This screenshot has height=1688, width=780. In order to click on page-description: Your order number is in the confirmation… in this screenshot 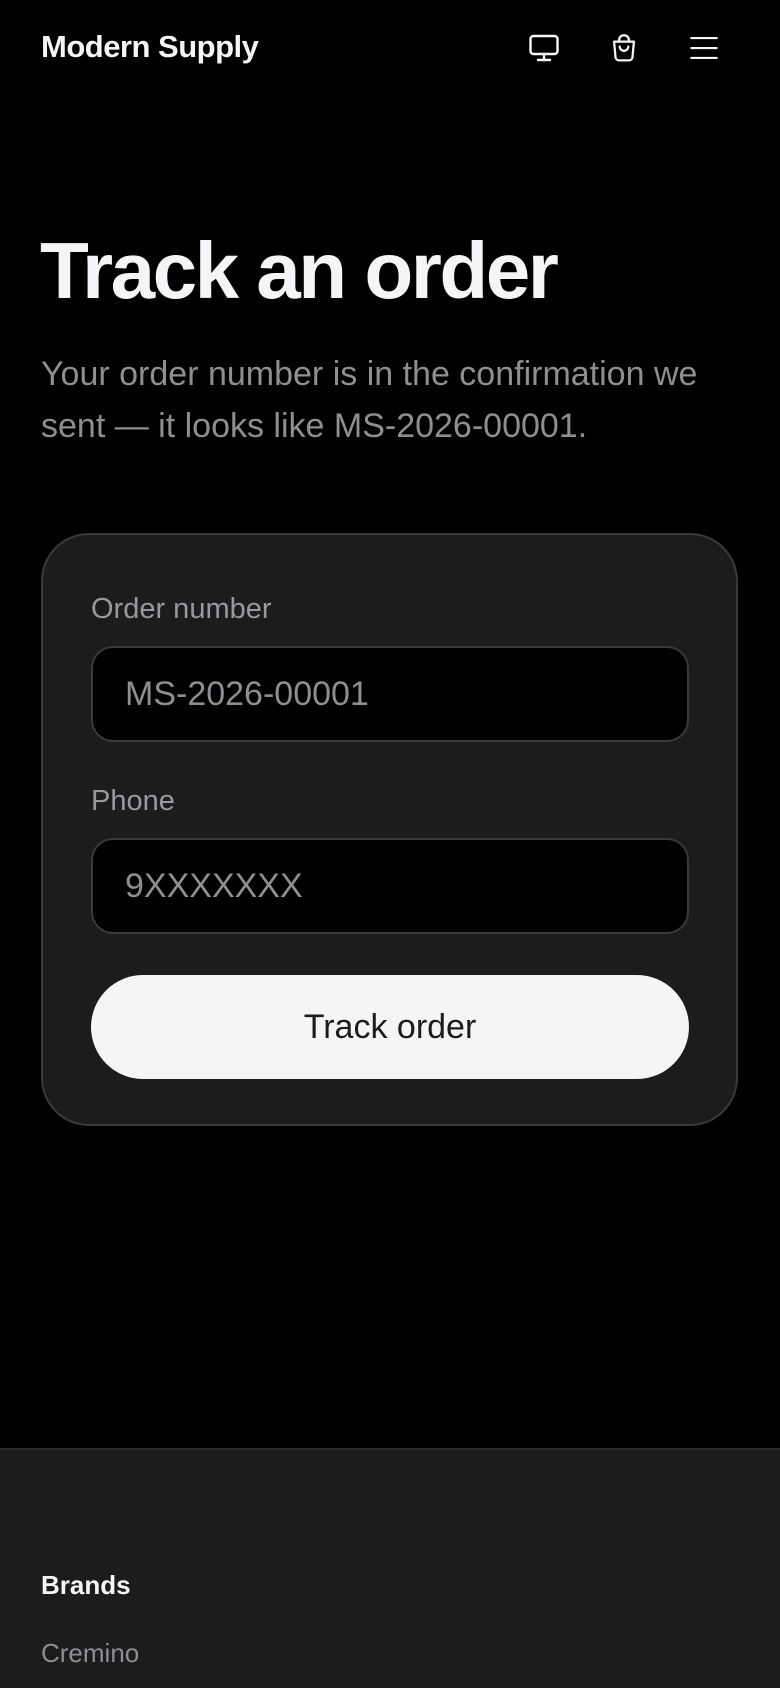, I will do `click(369, 400)`.